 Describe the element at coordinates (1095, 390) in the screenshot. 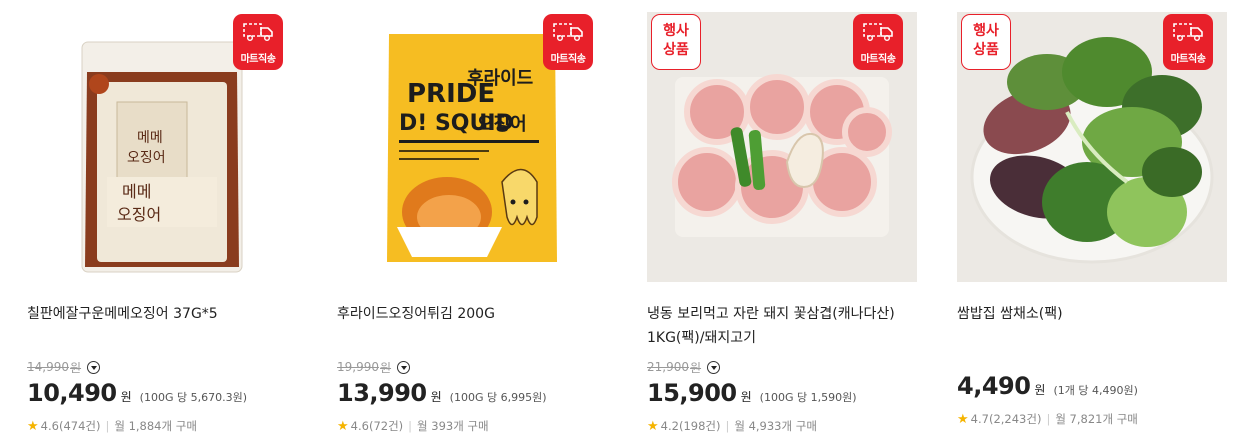

I see `unit-price: (1개 당 4,490원)` at that location.